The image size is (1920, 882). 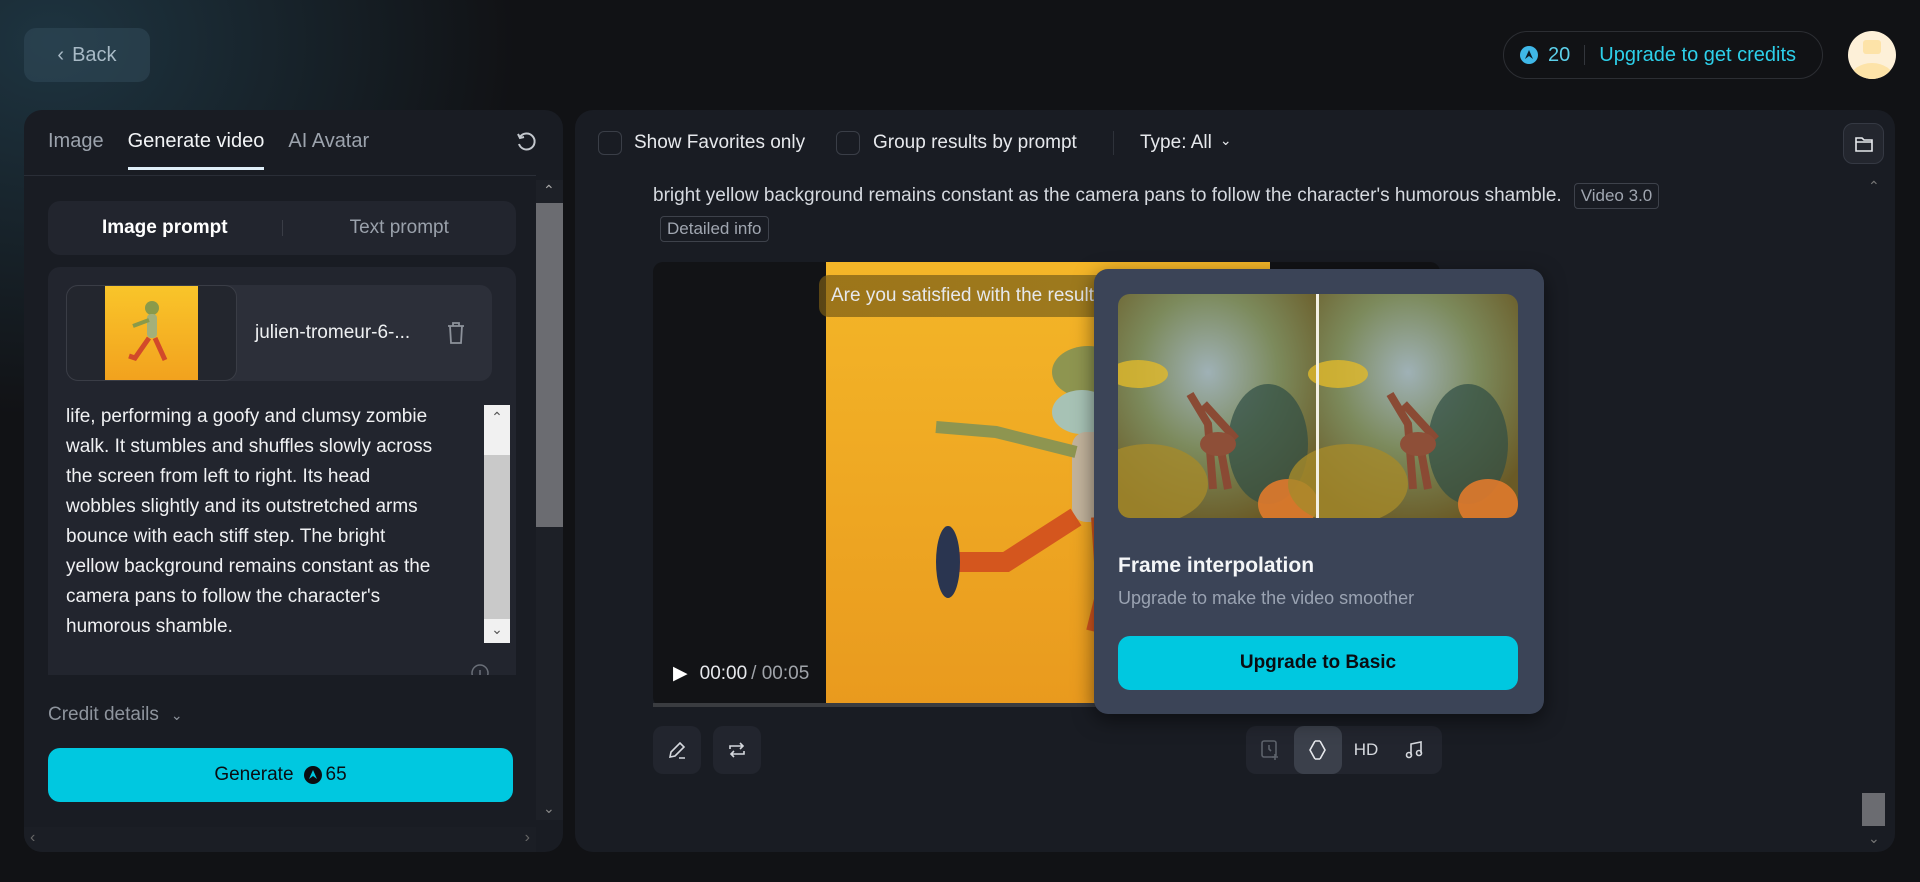 What do you see at coordinates (680, 673) in the screenshot?
I see `play-icon: ▶` at bounding box center [680, 673].